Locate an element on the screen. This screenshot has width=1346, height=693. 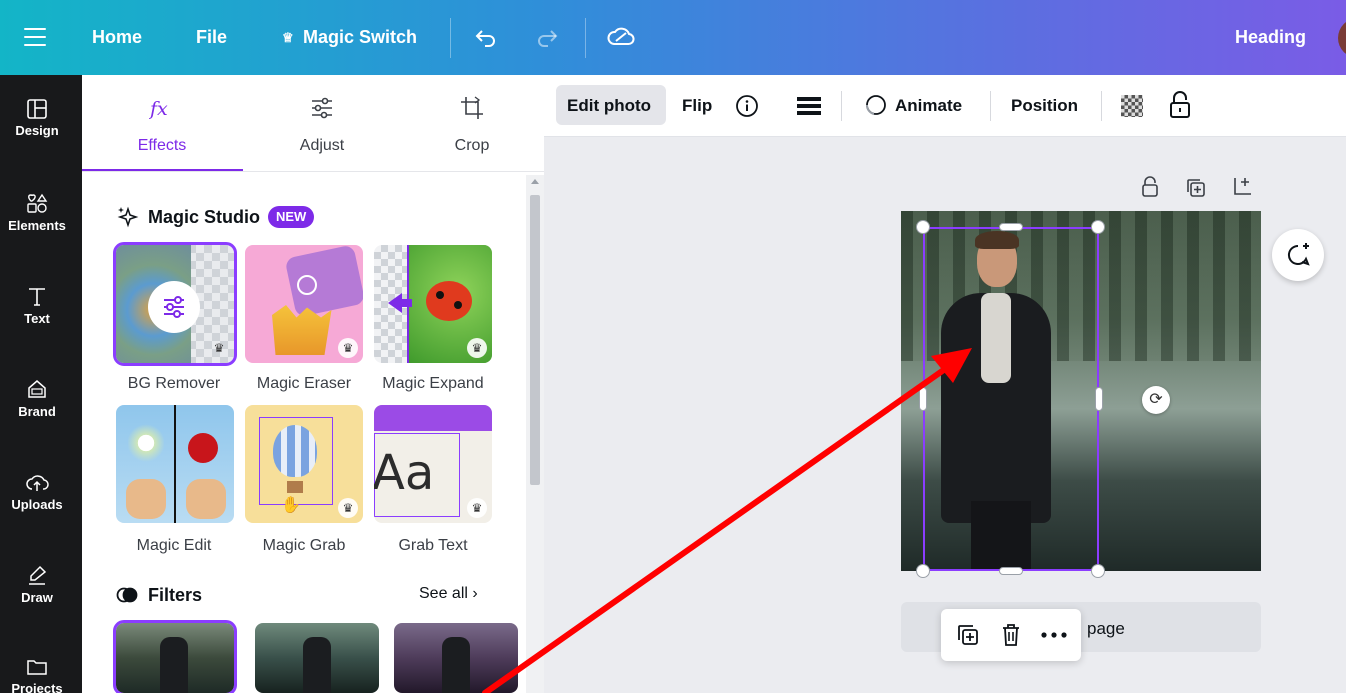
rail-label: Uploads is located at coordinates (37, 504).